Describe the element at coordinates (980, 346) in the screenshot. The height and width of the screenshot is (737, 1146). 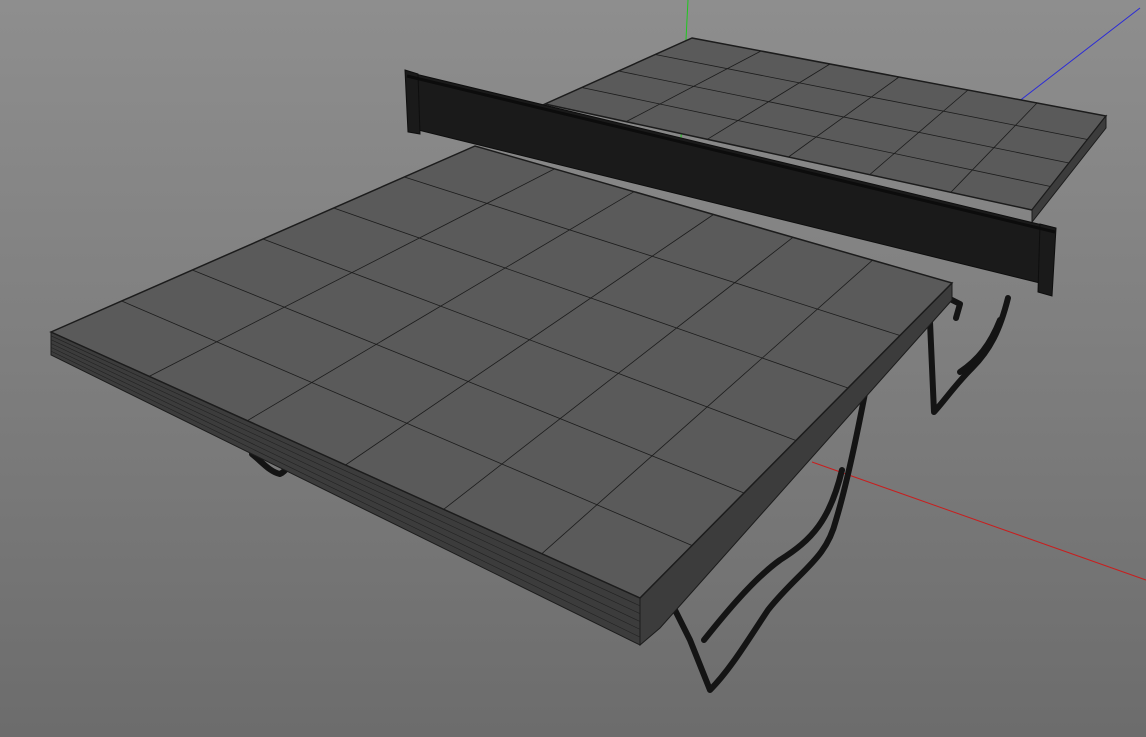
I see `leg-back-right-inner` at that location.